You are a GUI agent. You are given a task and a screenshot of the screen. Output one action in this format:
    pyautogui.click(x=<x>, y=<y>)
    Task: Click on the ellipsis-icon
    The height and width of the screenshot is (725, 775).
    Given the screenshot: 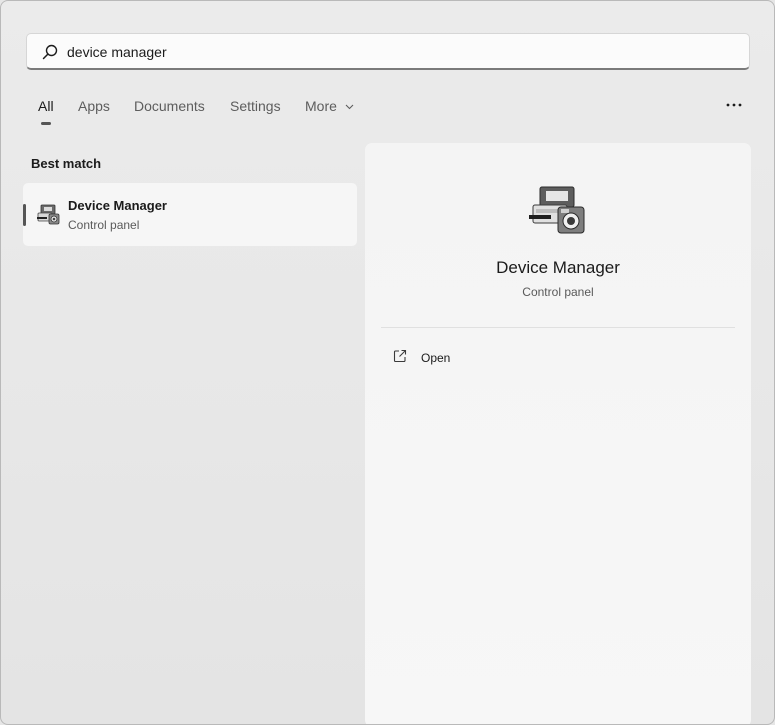 What is the action you would take?
    pyautogui.click(x=734, y=105)
    